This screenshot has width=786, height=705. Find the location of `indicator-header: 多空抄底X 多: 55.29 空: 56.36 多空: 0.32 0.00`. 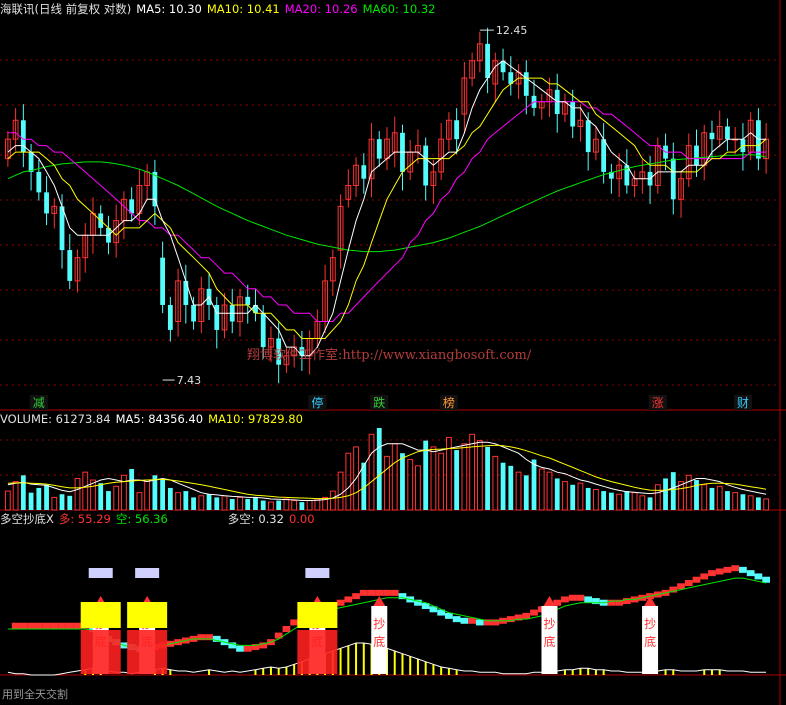

indicator-header: 多空抄底X 多: 55.29 空: 56.36 多空: 0.32 0.00 is located at coordinates (160, 519).